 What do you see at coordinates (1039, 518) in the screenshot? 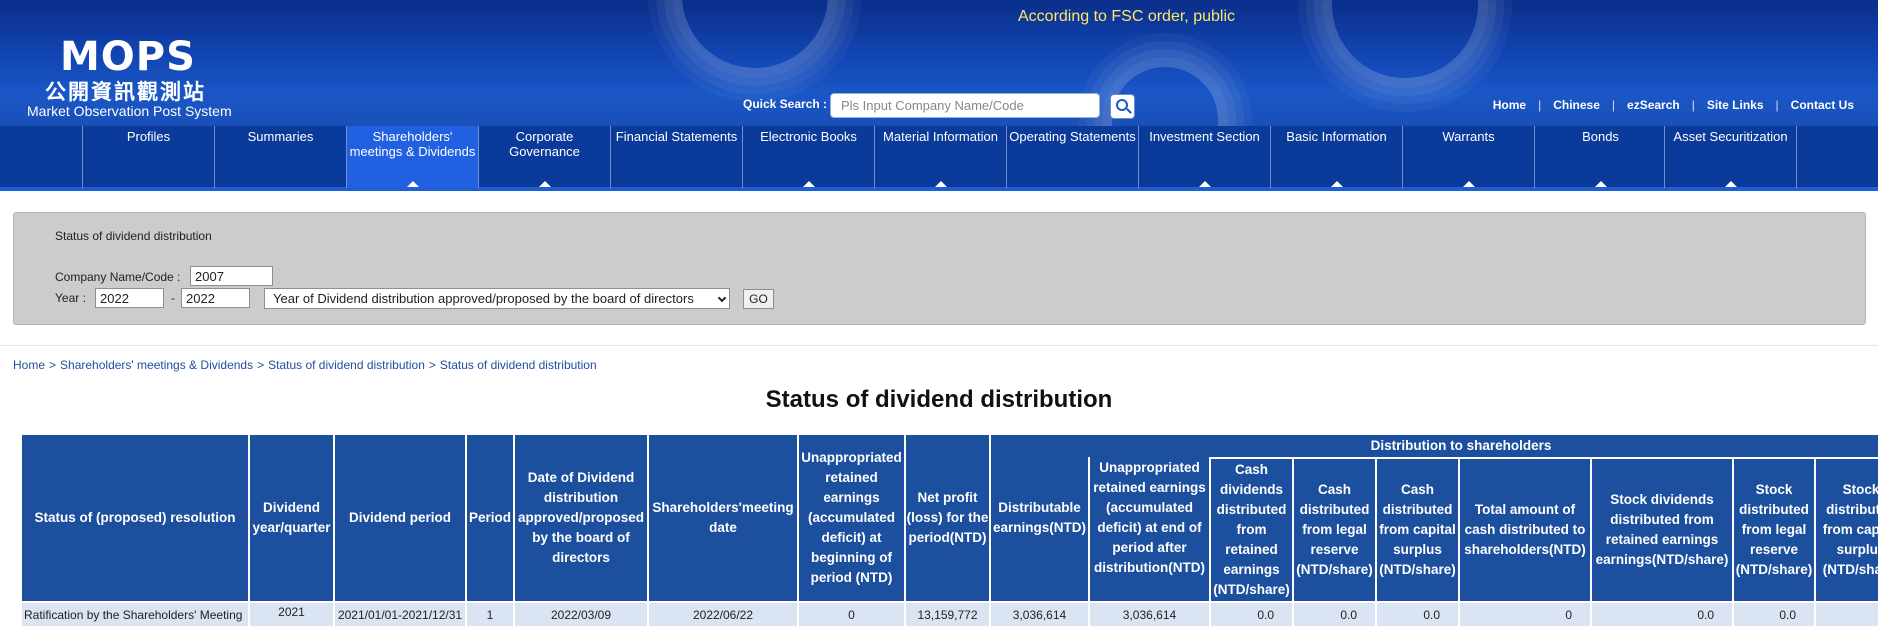
I see `table-column-header: Distributable earnings(NTD)` at bounding box center [1039, 518].